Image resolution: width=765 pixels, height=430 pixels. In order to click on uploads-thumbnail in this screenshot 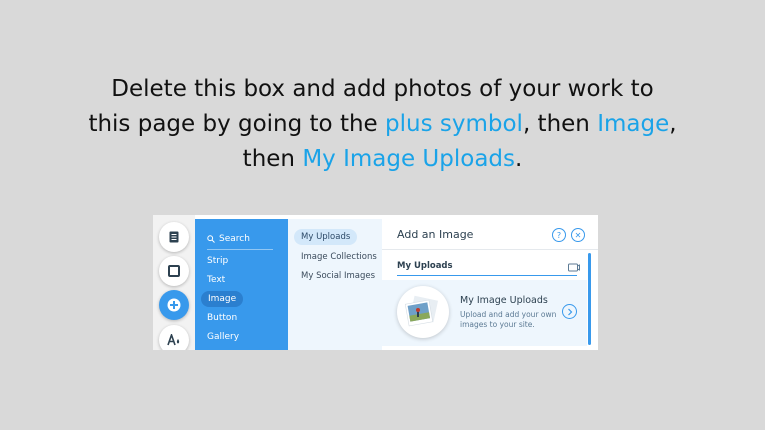, I will do `click(423, 312)`.